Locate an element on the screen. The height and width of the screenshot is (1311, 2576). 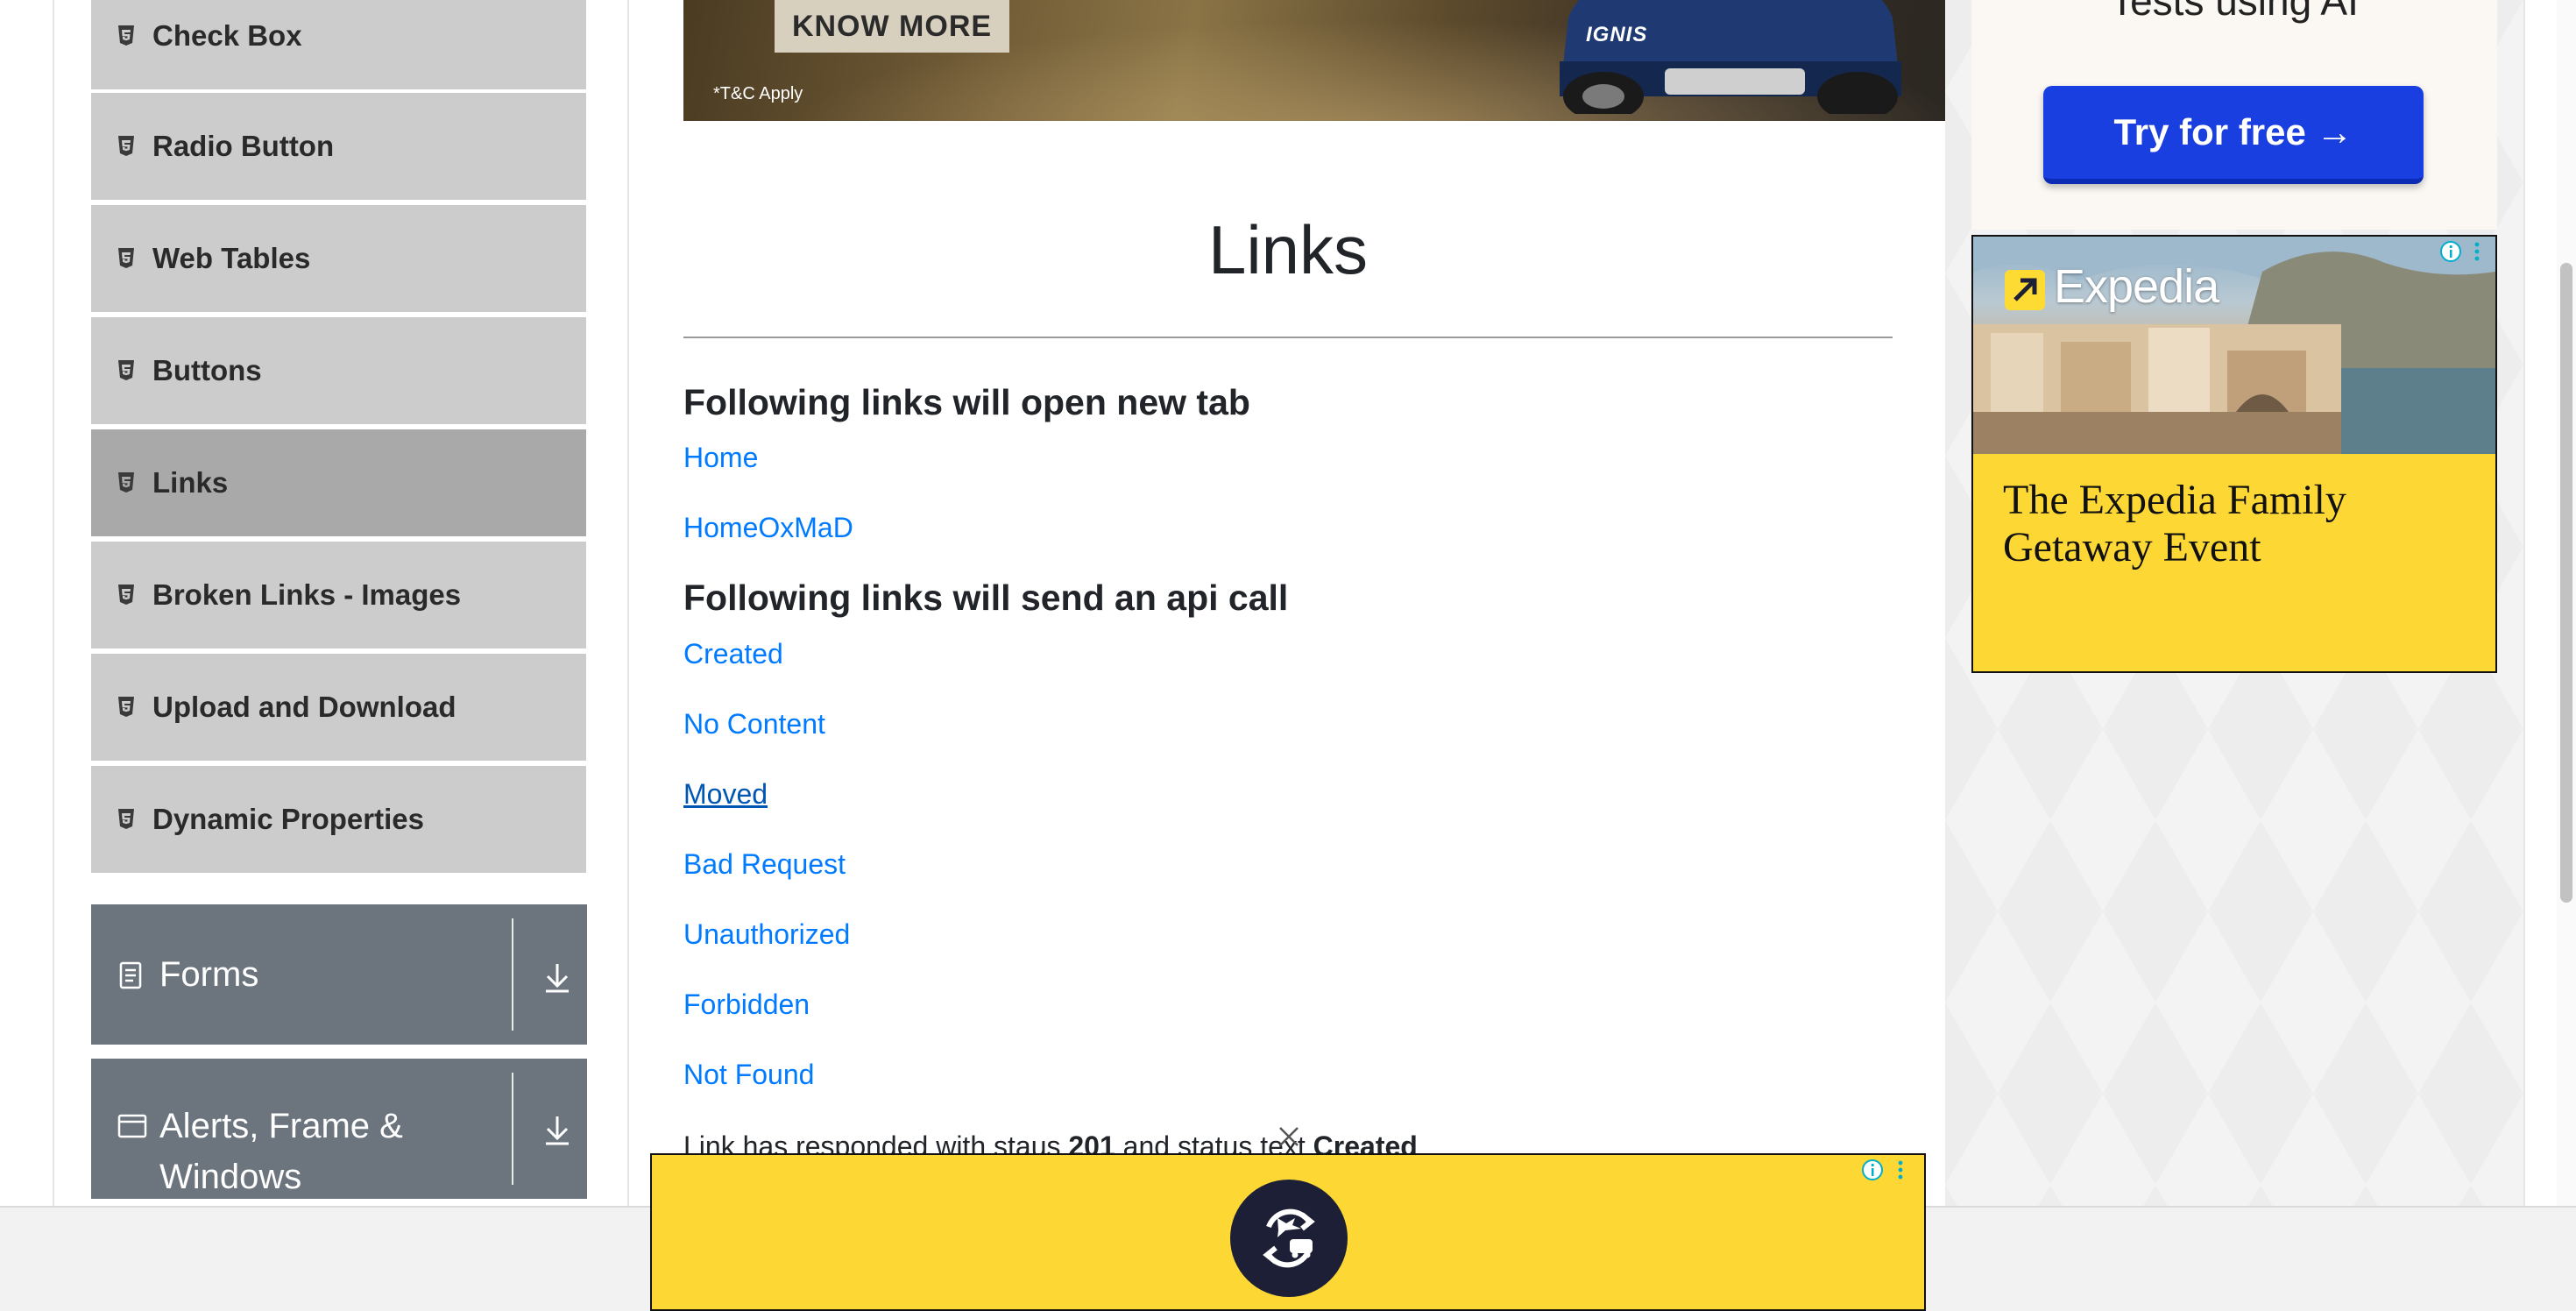
sidebar-item-label: Web Tables is located at coordinates (231, 258).